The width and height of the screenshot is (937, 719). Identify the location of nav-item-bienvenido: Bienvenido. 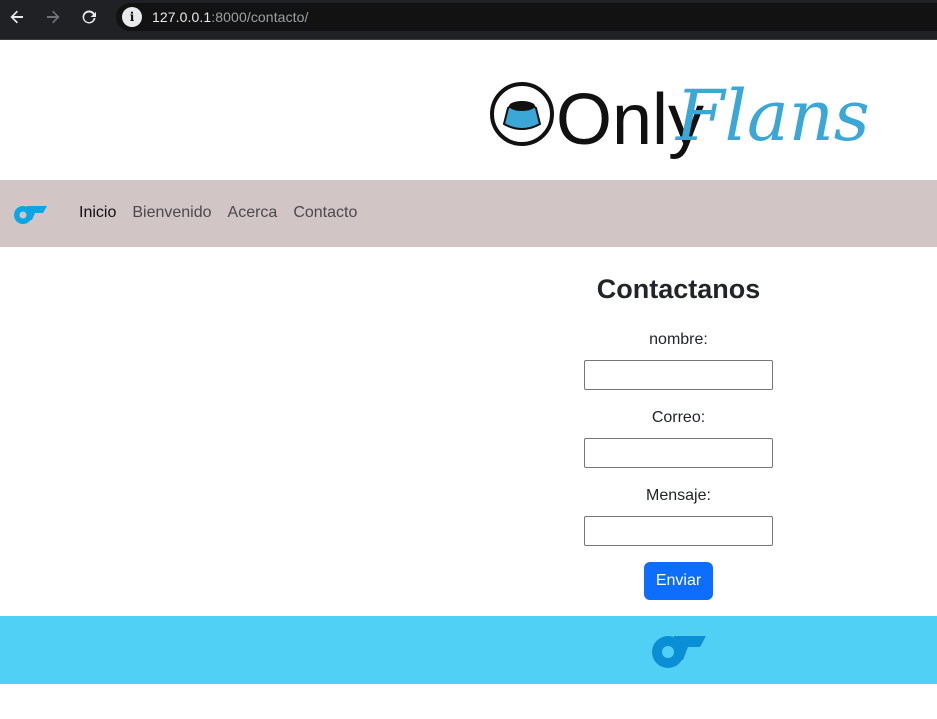
(171, 213).